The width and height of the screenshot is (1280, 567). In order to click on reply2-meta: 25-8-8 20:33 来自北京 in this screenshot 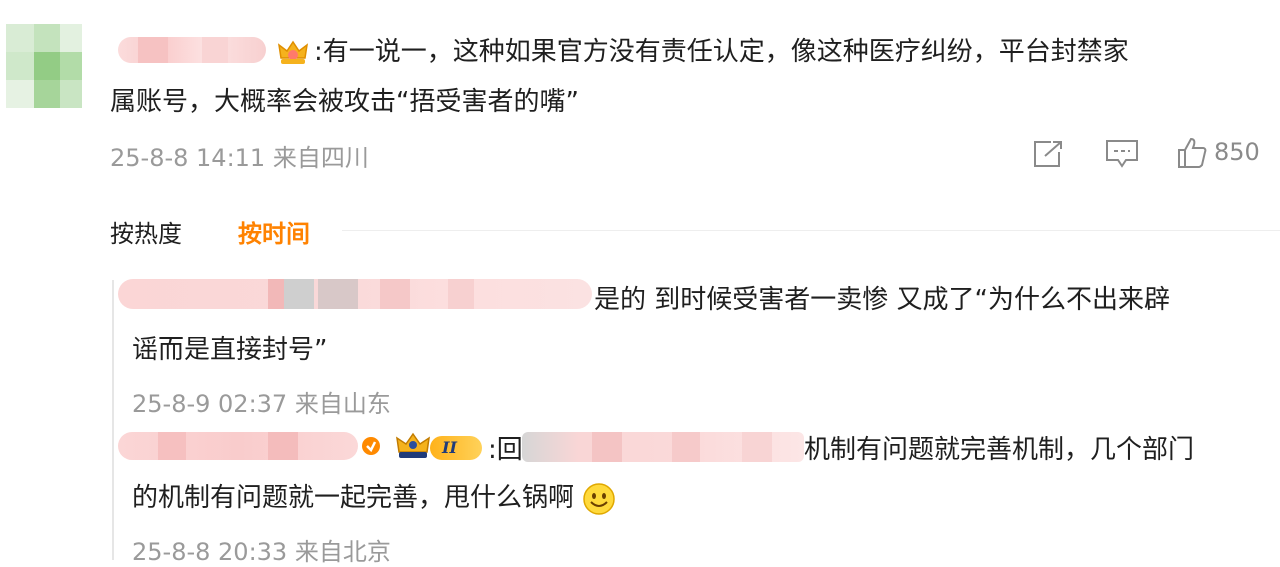, I will do `click(261, 552)`.